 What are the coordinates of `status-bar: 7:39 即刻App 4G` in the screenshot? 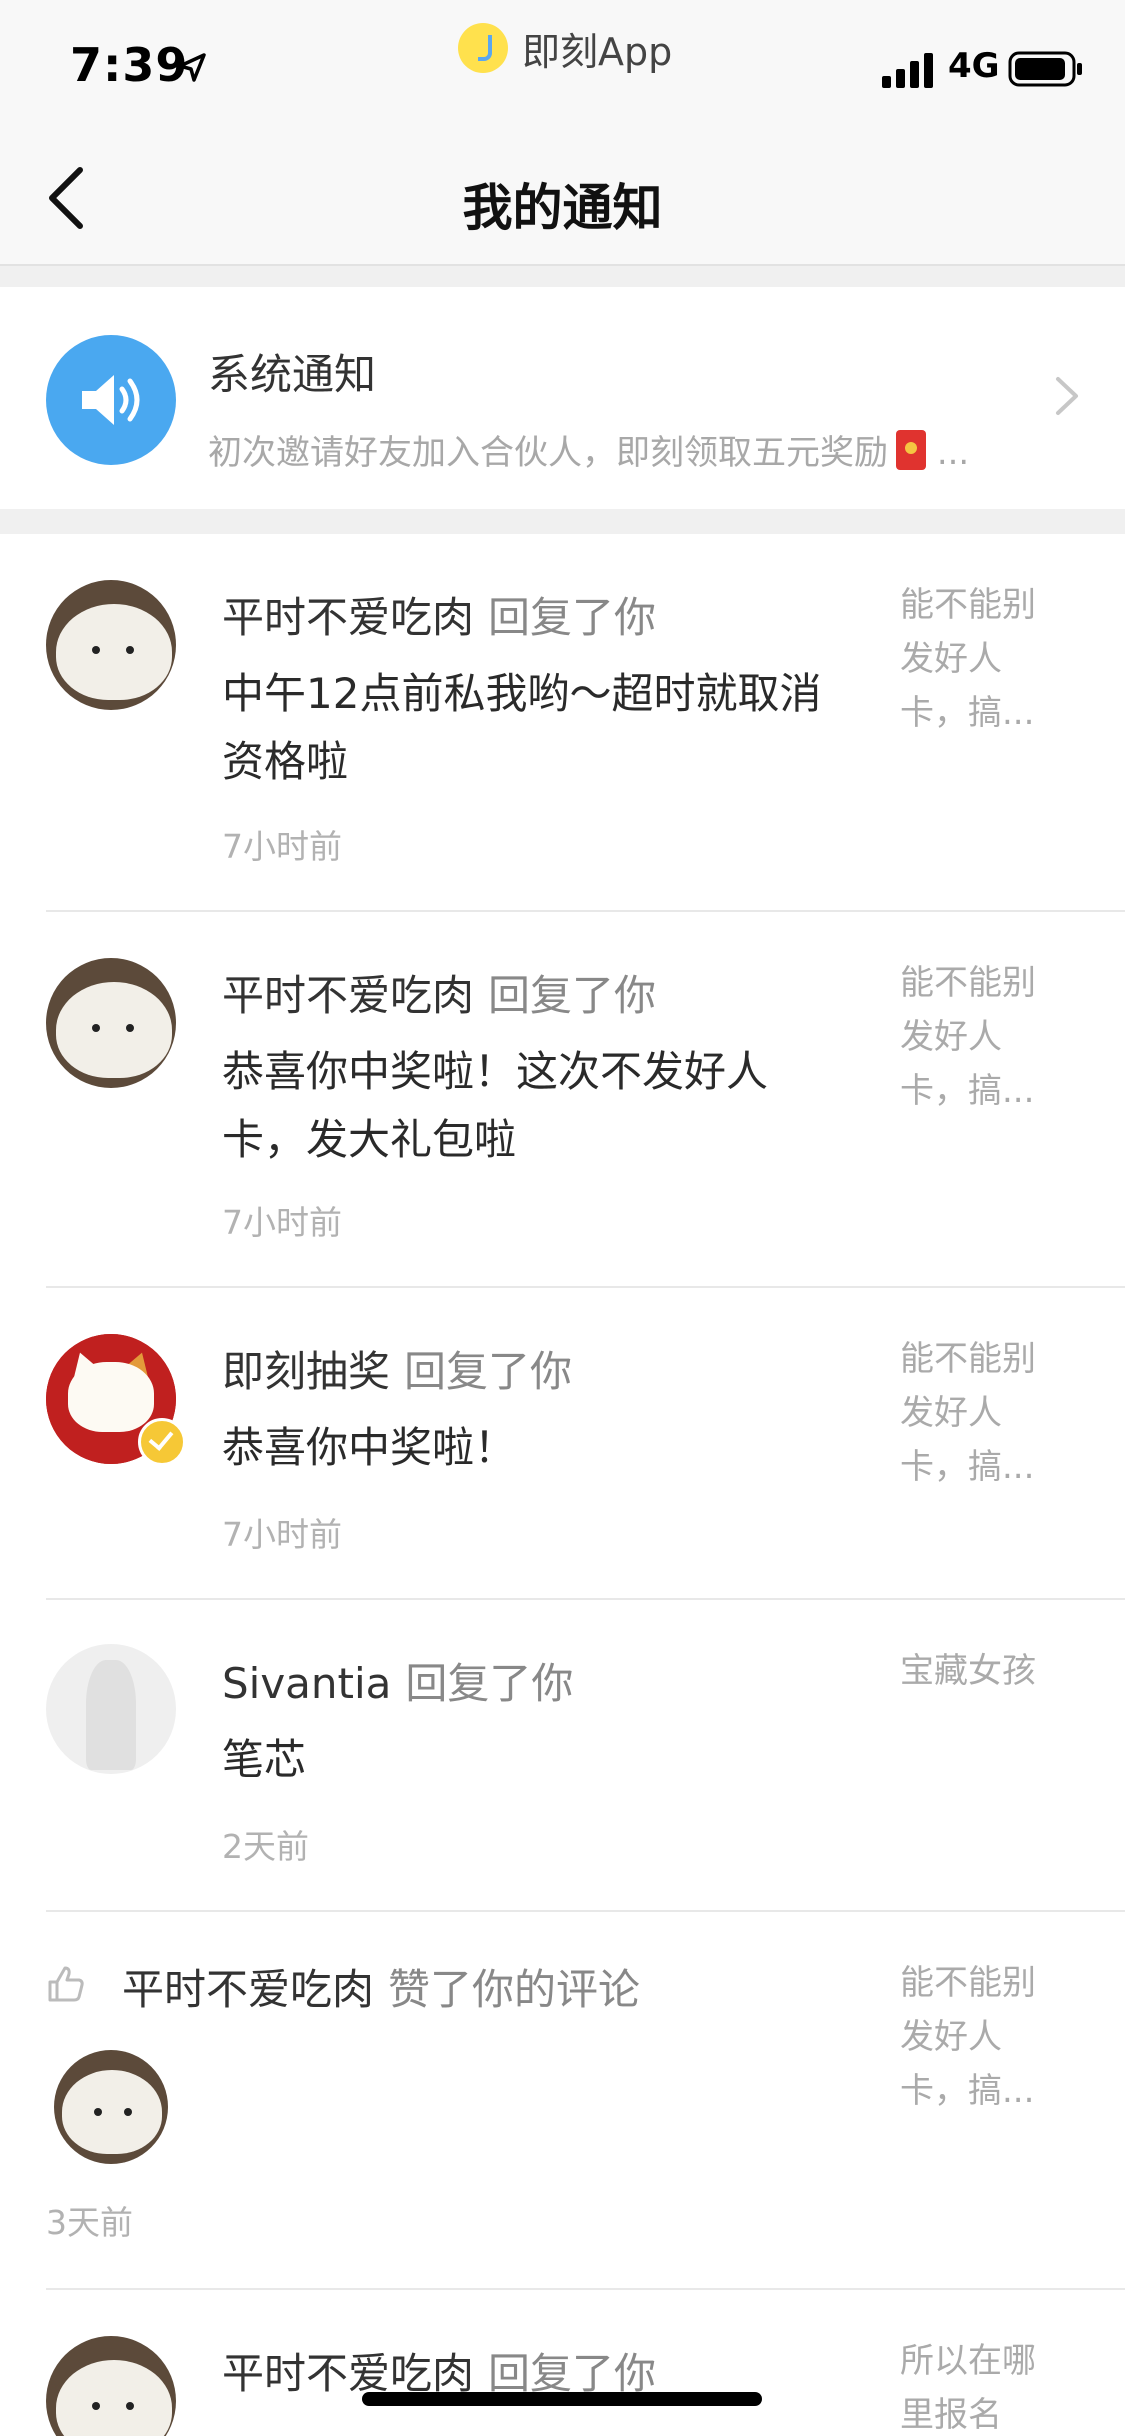 It's located at (562, 65).